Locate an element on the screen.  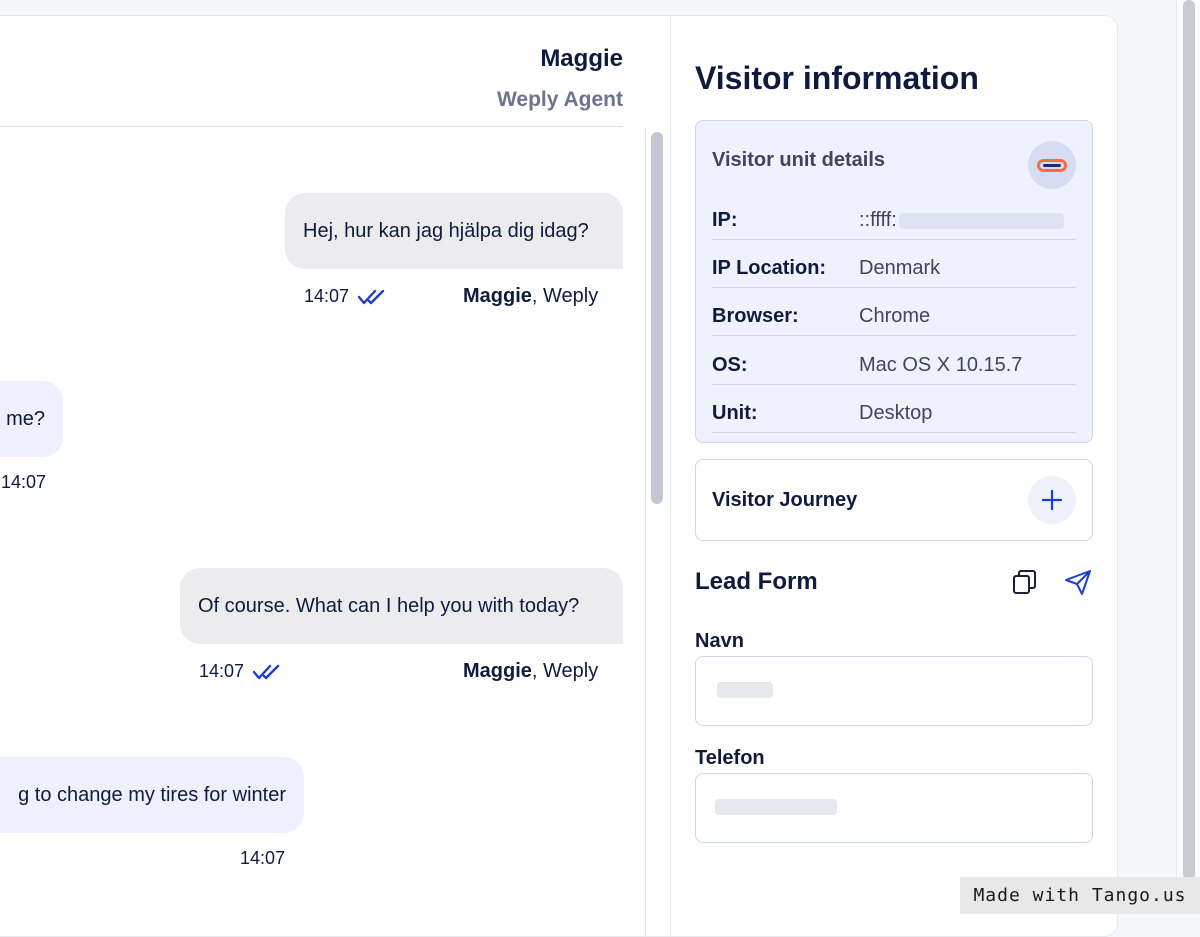
lead-form-title: Lead Form is located at coordinates (756, 581).